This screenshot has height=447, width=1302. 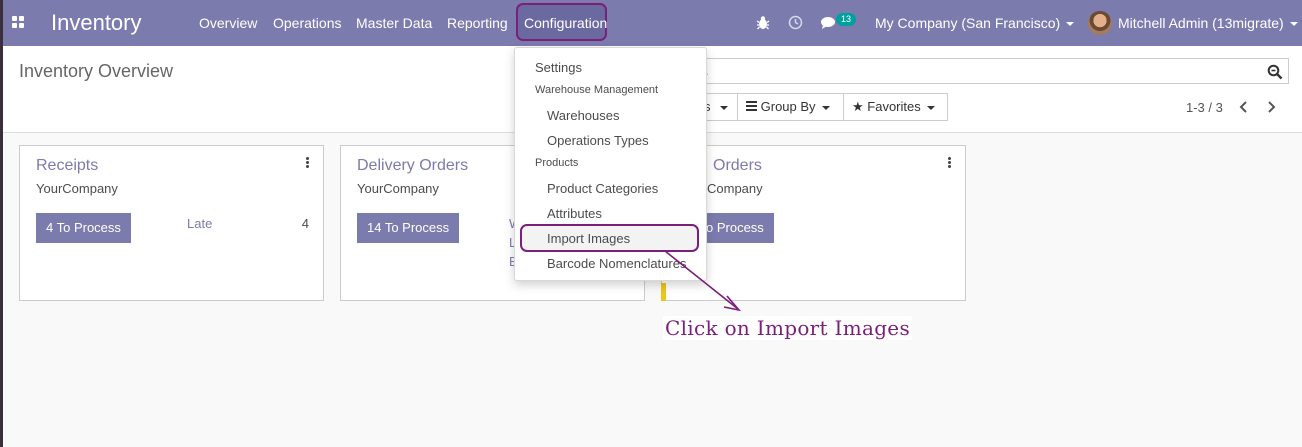 What do you see at coordinates (1275, 72) in the screenshot?
I see `search-icon` at bounding box center [1275, 72].